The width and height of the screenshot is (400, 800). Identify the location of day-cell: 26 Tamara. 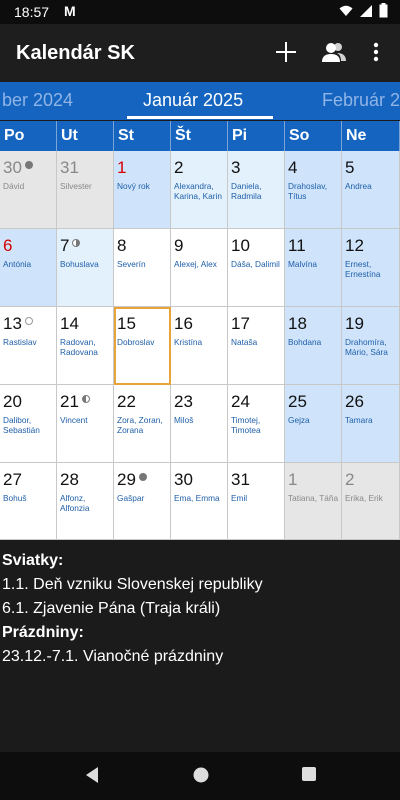
(371, 424).